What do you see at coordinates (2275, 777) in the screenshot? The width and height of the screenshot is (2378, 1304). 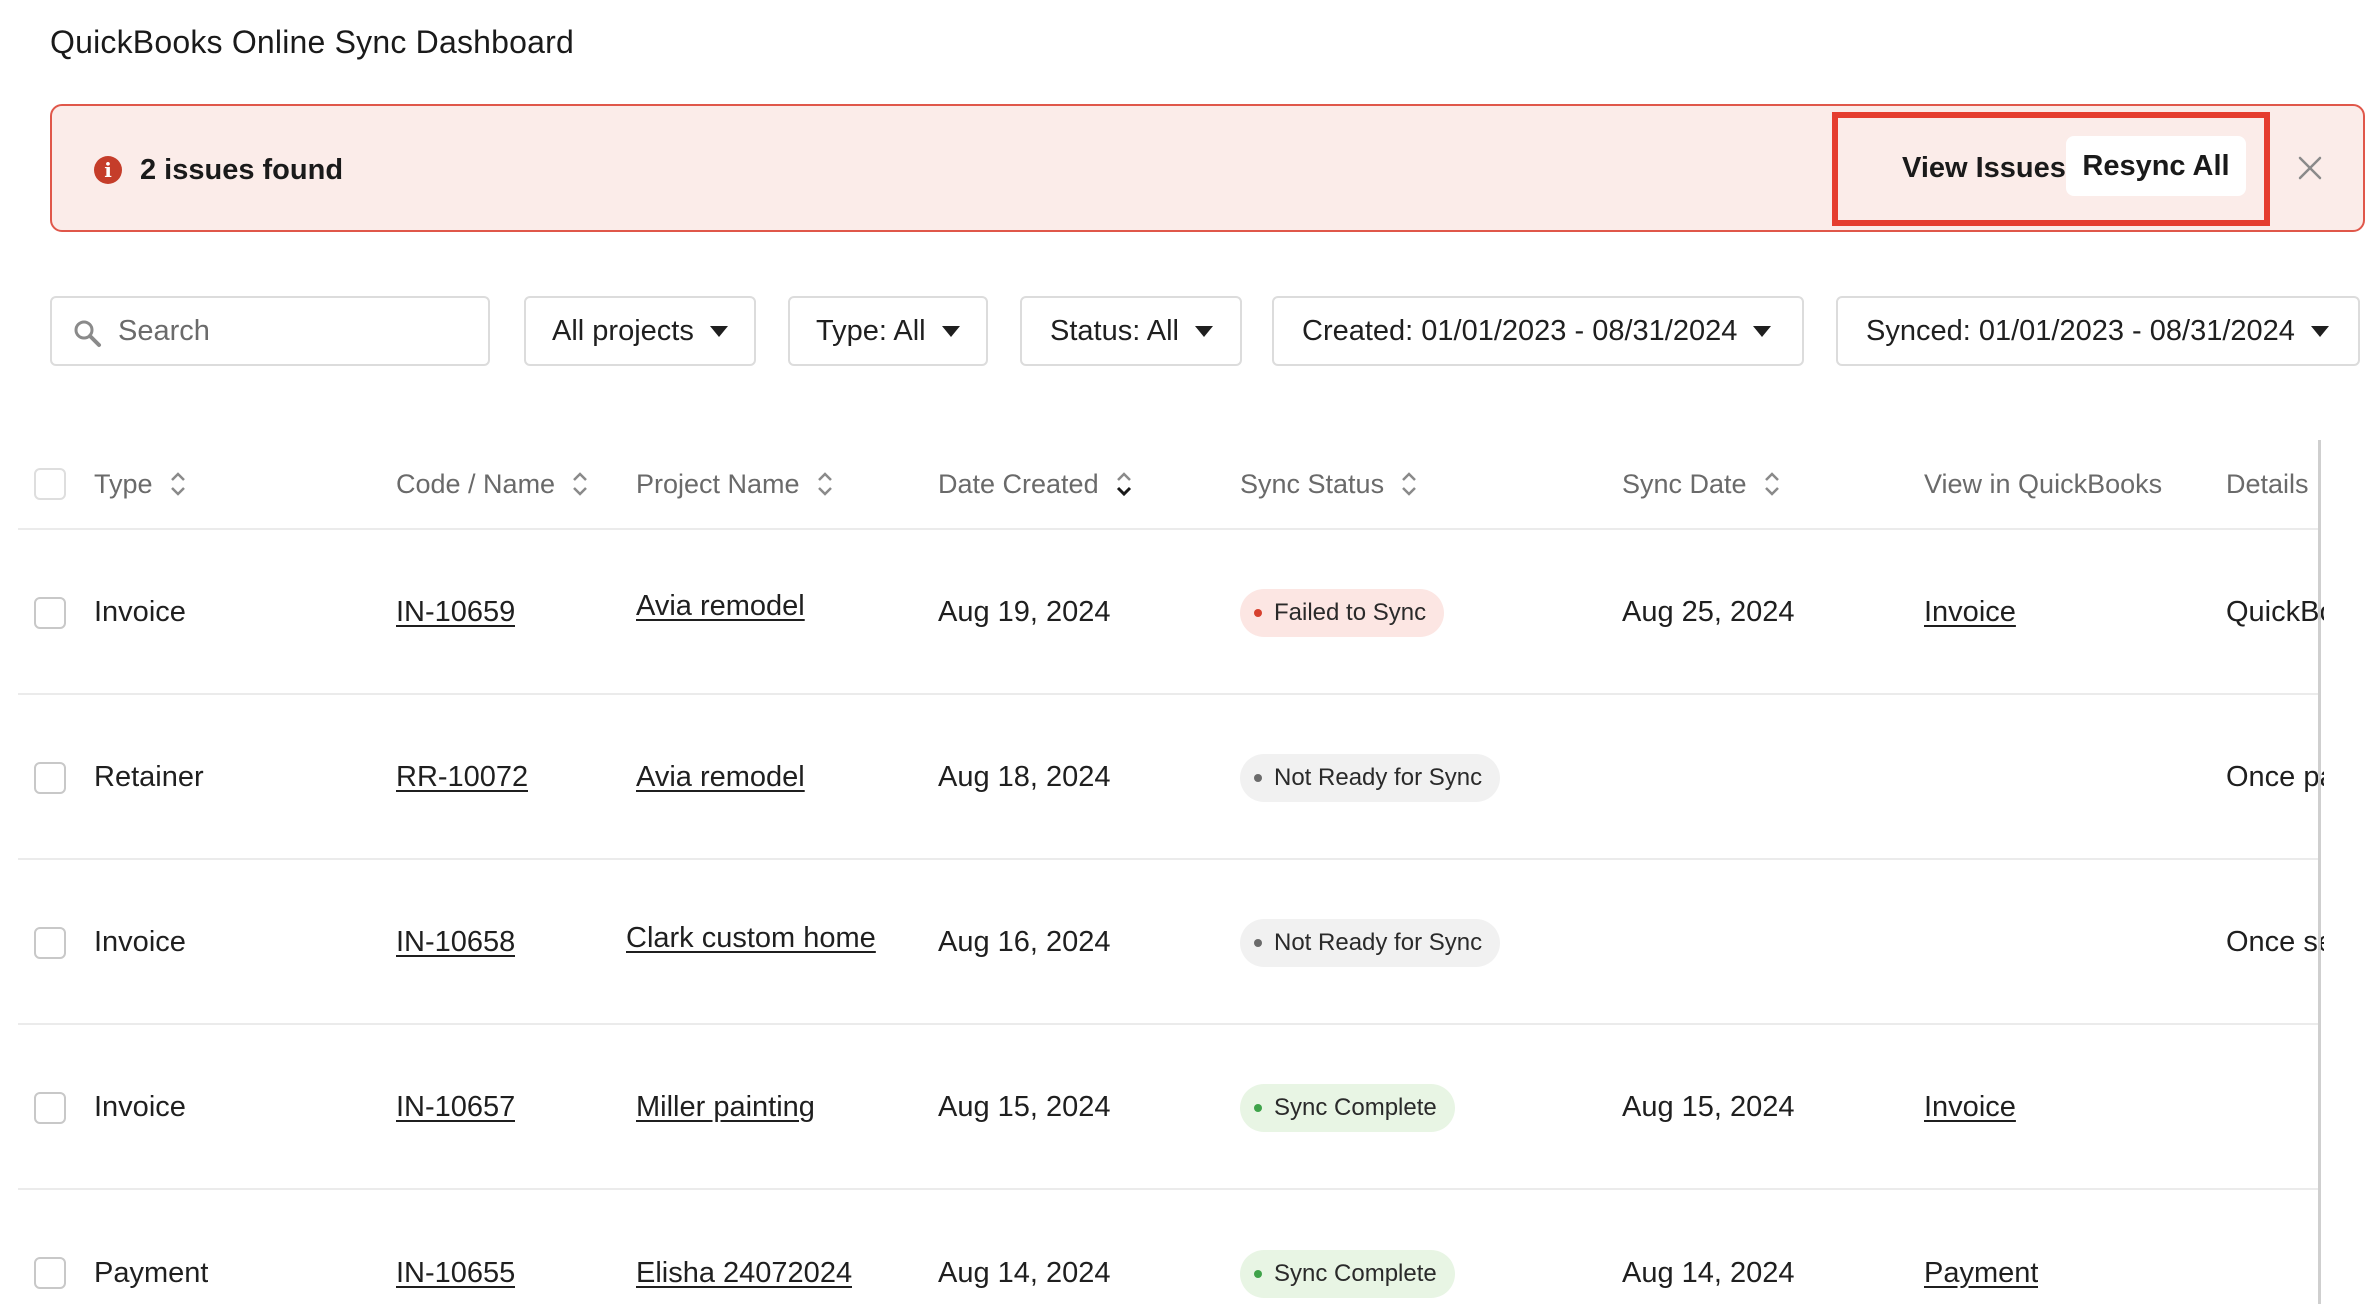 I see `row-details: Once paid` at bounding box center [2275, 777].